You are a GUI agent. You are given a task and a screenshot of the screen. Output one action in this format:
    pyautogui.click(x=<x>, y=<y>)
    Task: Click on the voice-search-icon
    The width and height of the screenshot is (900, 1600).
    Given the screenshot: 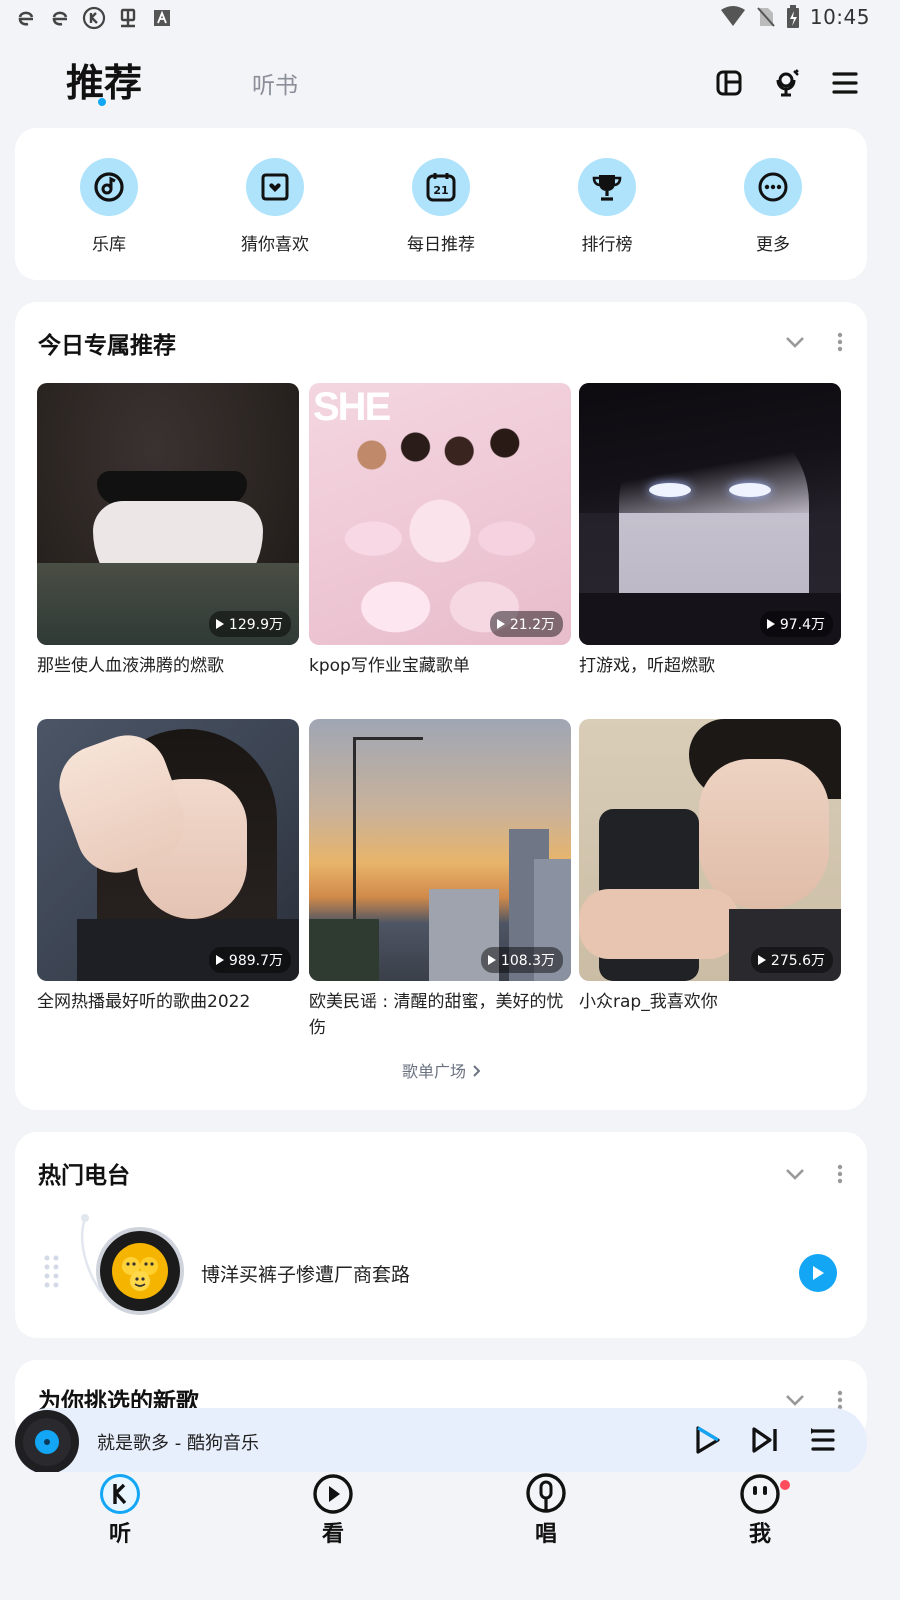 What is the action you would take?
    pyautogui.click(x=787, y=83)
    